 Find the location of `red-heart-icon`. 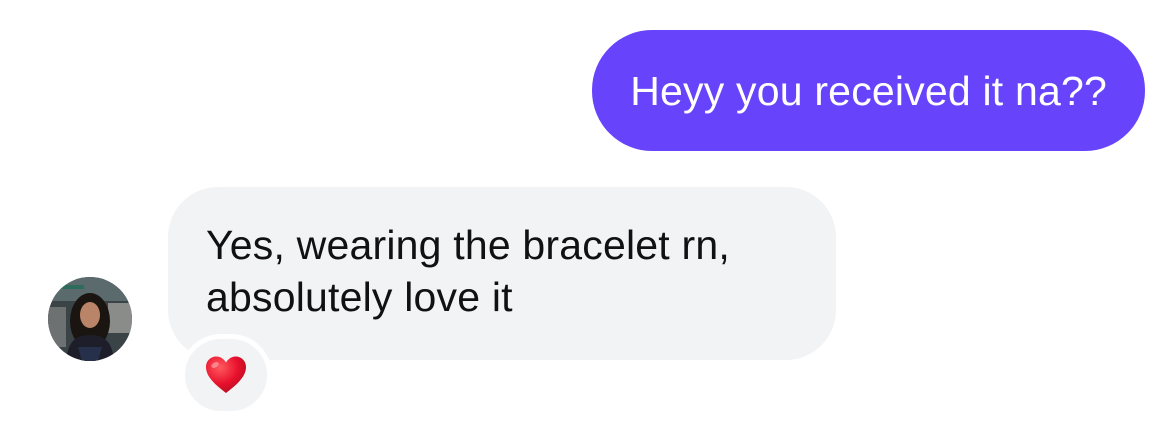

red-heart-icon is located at coordinates (226, 374).